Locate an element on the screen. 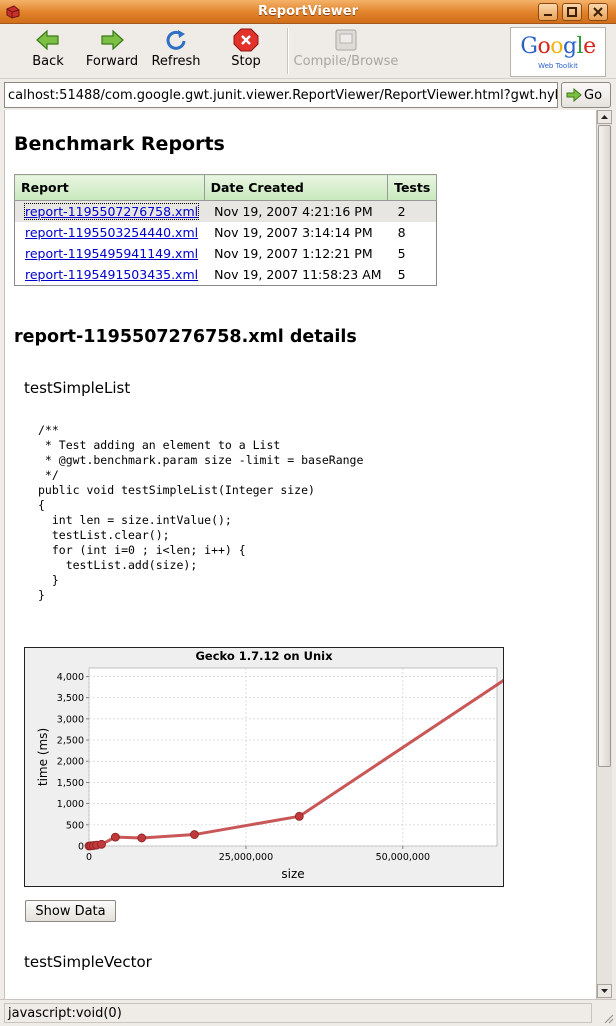 Image resolution: width=616 pixels, height=1026 pixels. compile-icon is located at coordinates (346, 40).